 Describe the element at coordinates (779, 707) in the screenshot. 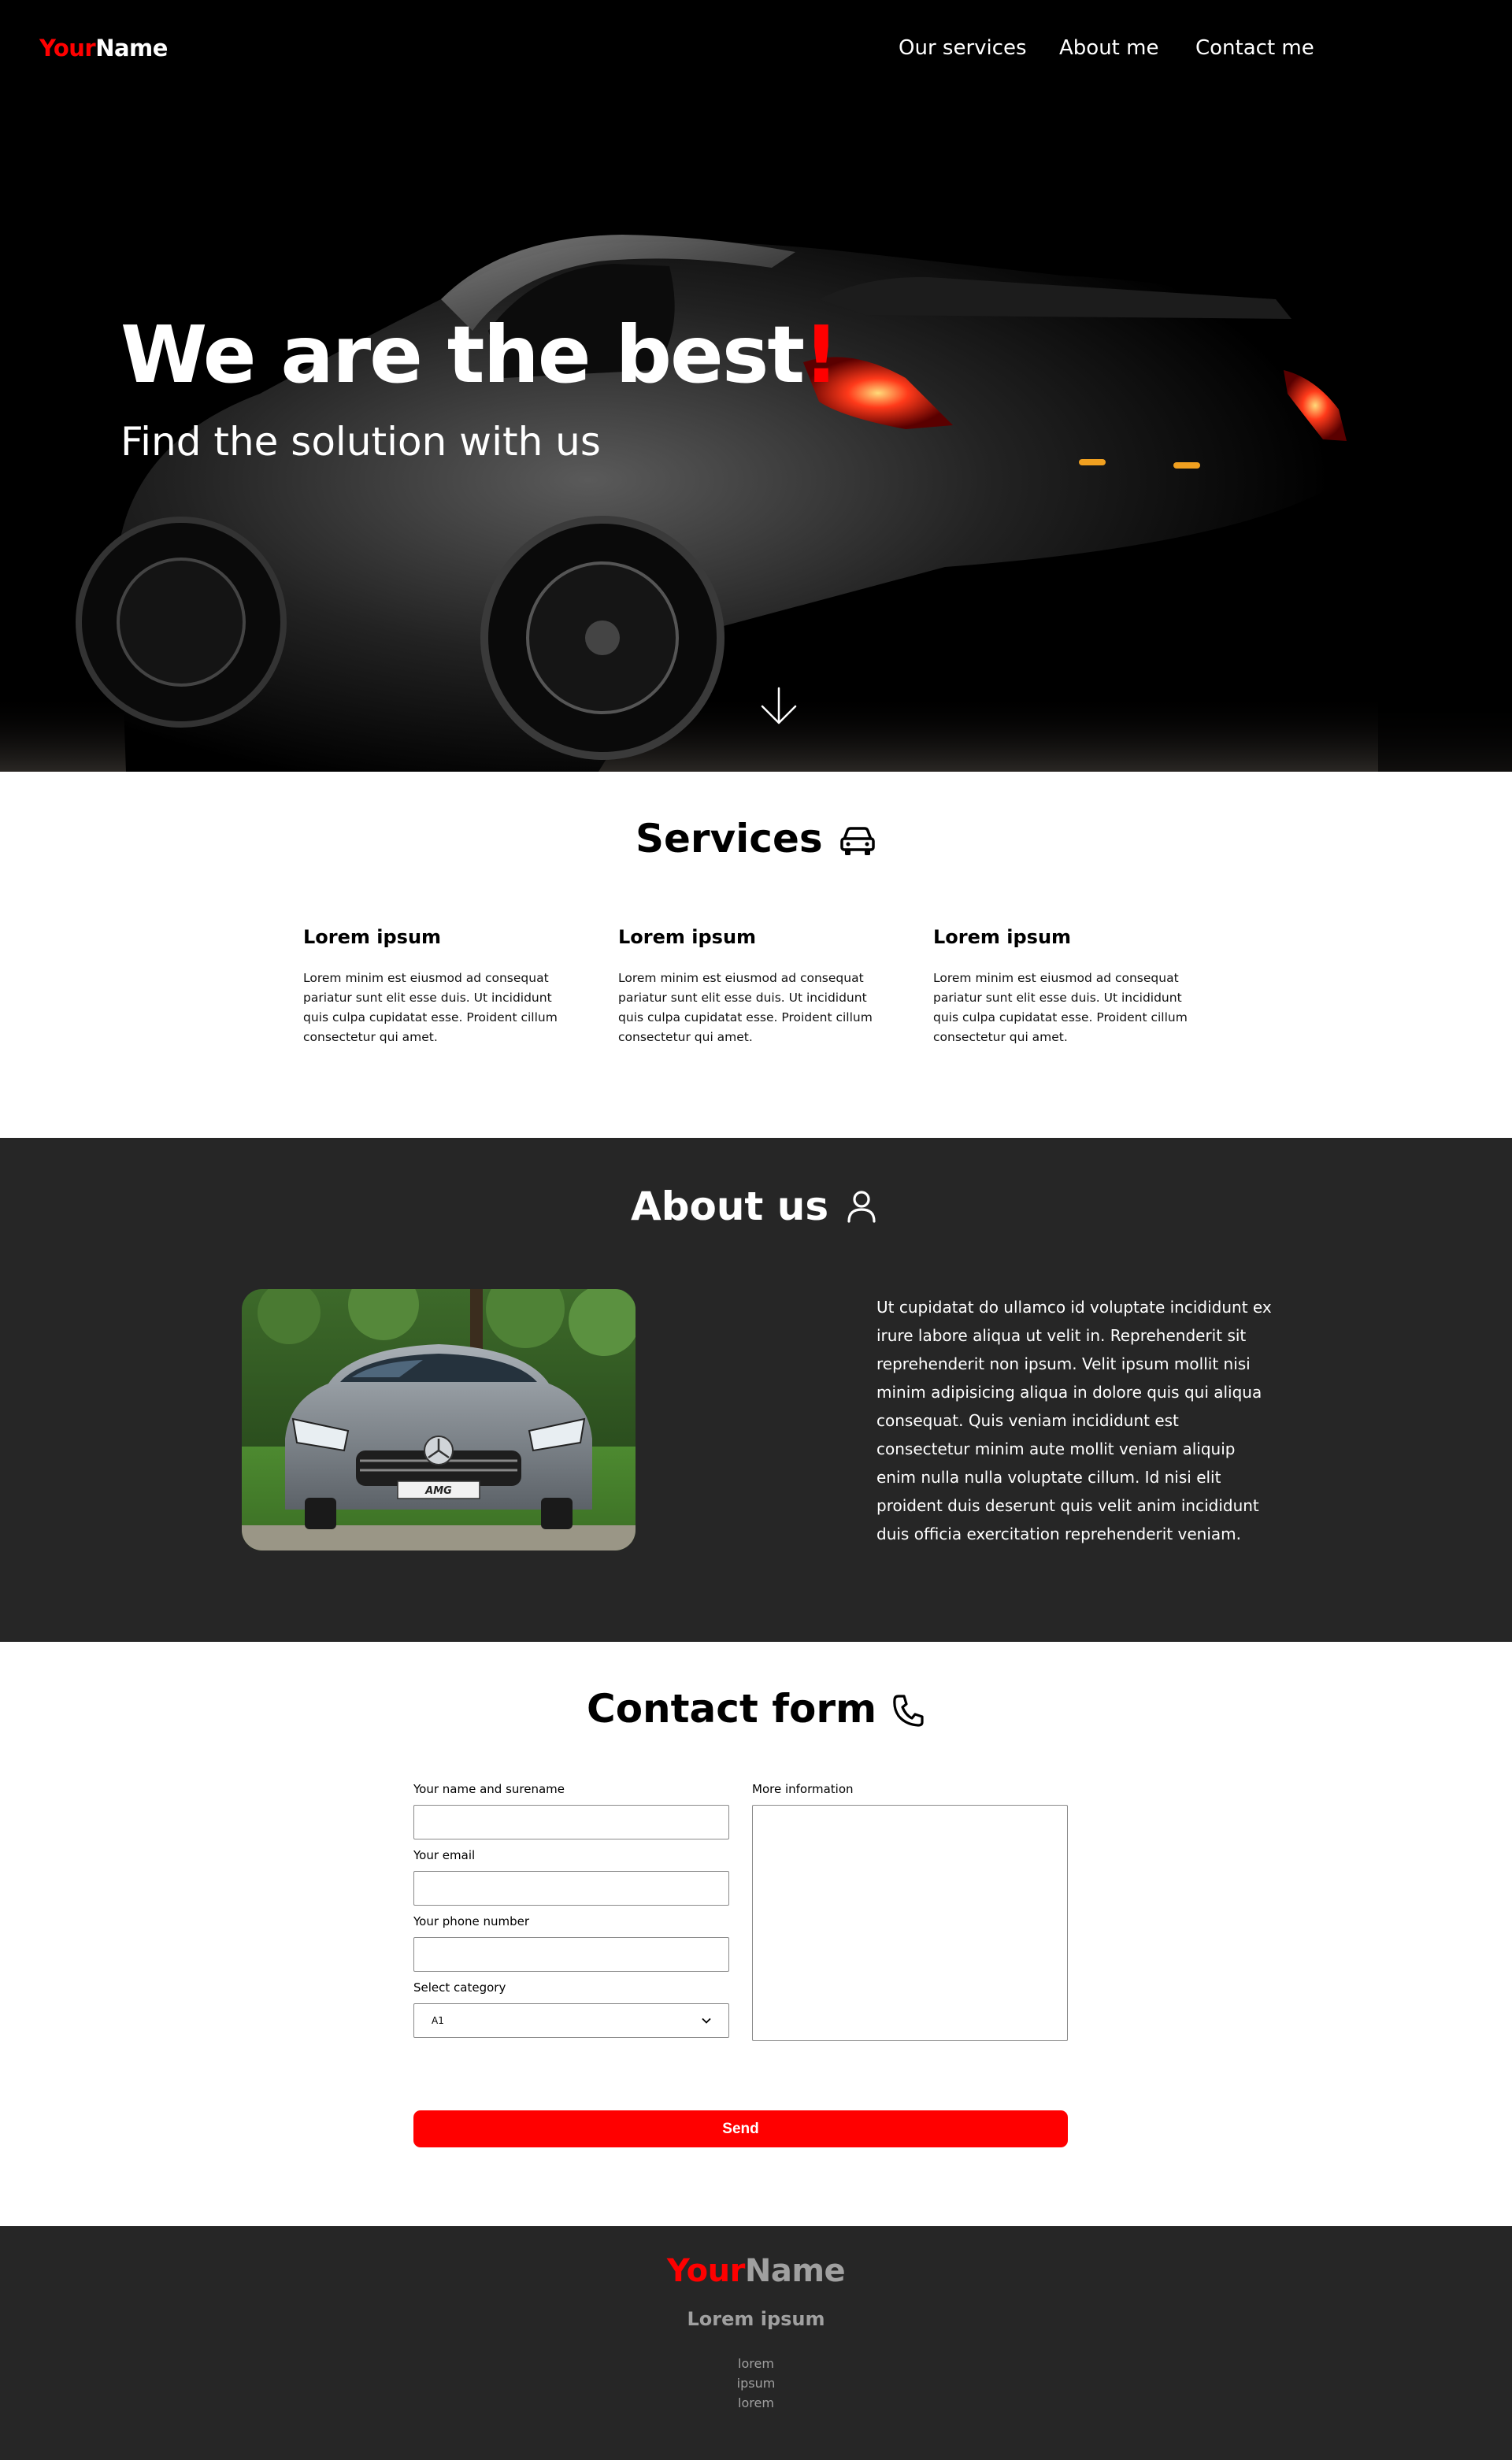

I see `arrow-down-icon` at that location.